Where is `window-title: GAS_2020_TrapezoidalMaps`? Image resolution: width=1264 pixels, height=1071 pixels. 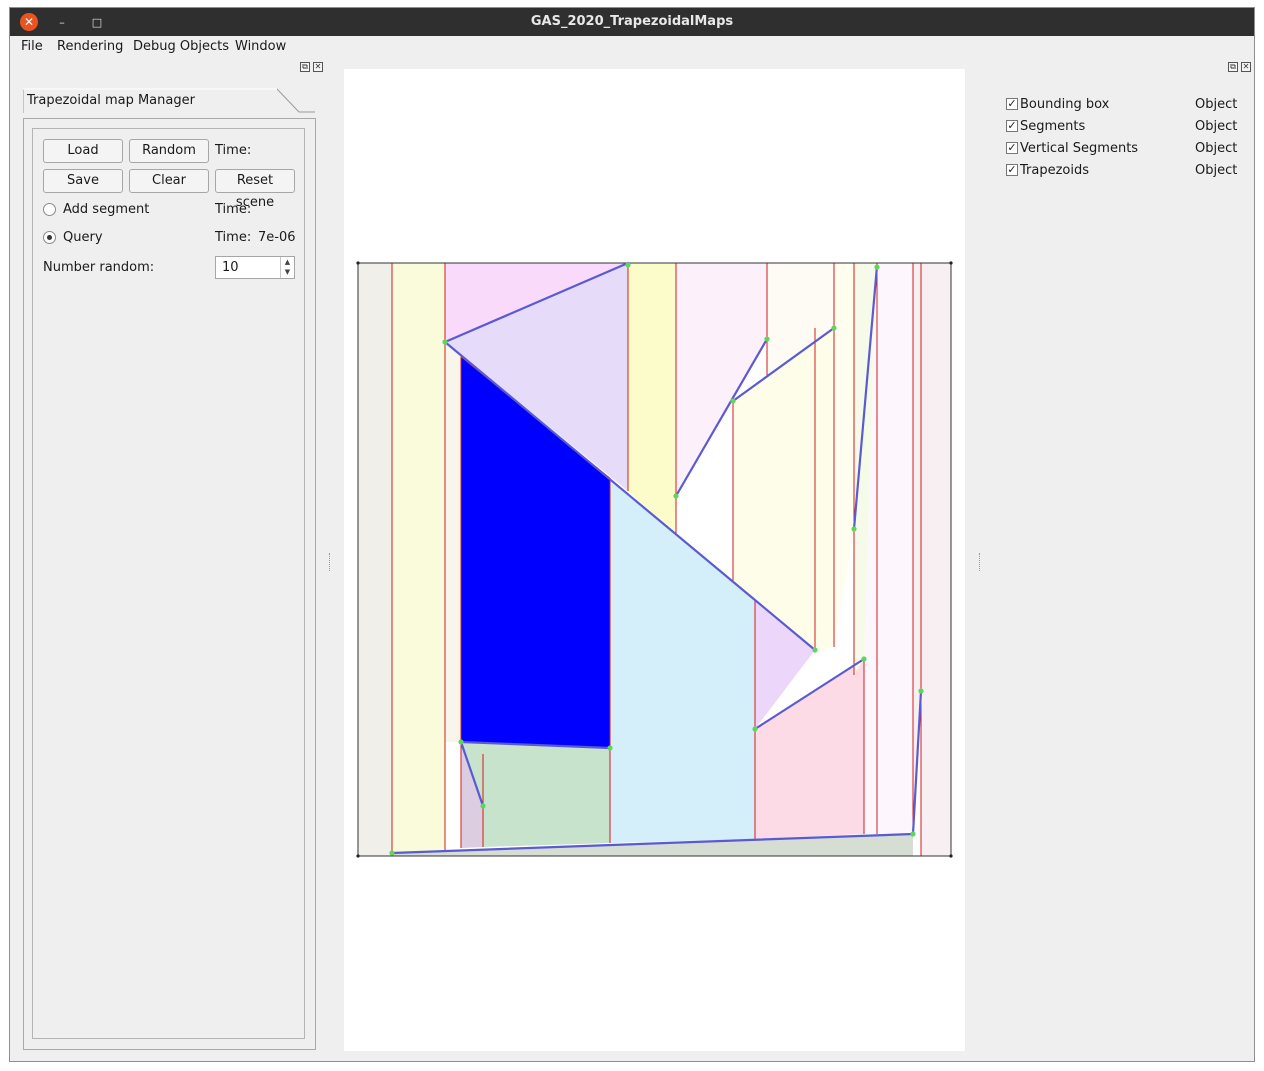 window-title: GAS_2020_TrapezoidalMaps is located at coordinates (632, 21).